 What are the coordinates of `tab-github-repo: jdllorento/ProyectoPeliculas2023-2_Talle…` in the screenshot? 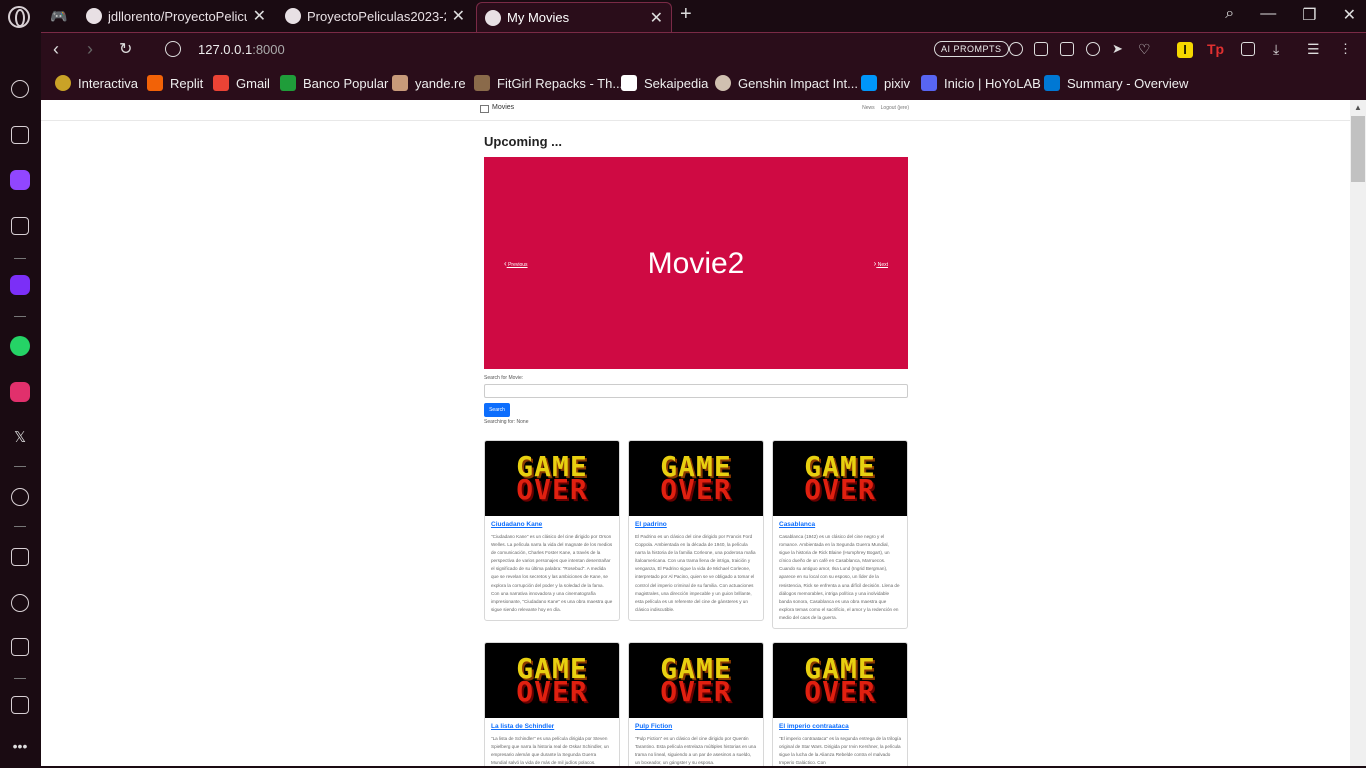 It's located at (176, 16).